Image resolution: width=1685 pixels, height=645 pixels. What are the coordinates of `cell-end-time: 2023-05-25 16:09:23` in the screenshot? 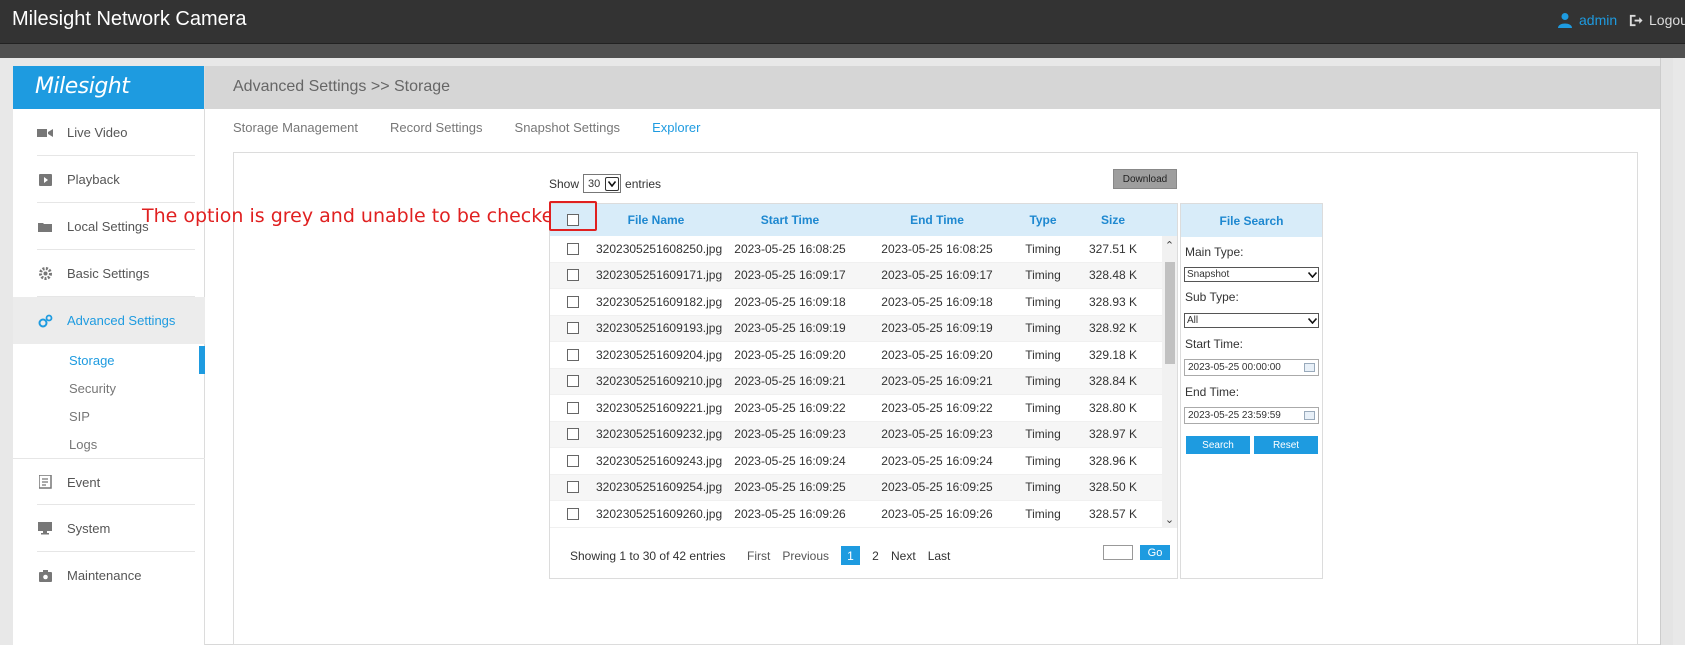 It's located at (937, 434).